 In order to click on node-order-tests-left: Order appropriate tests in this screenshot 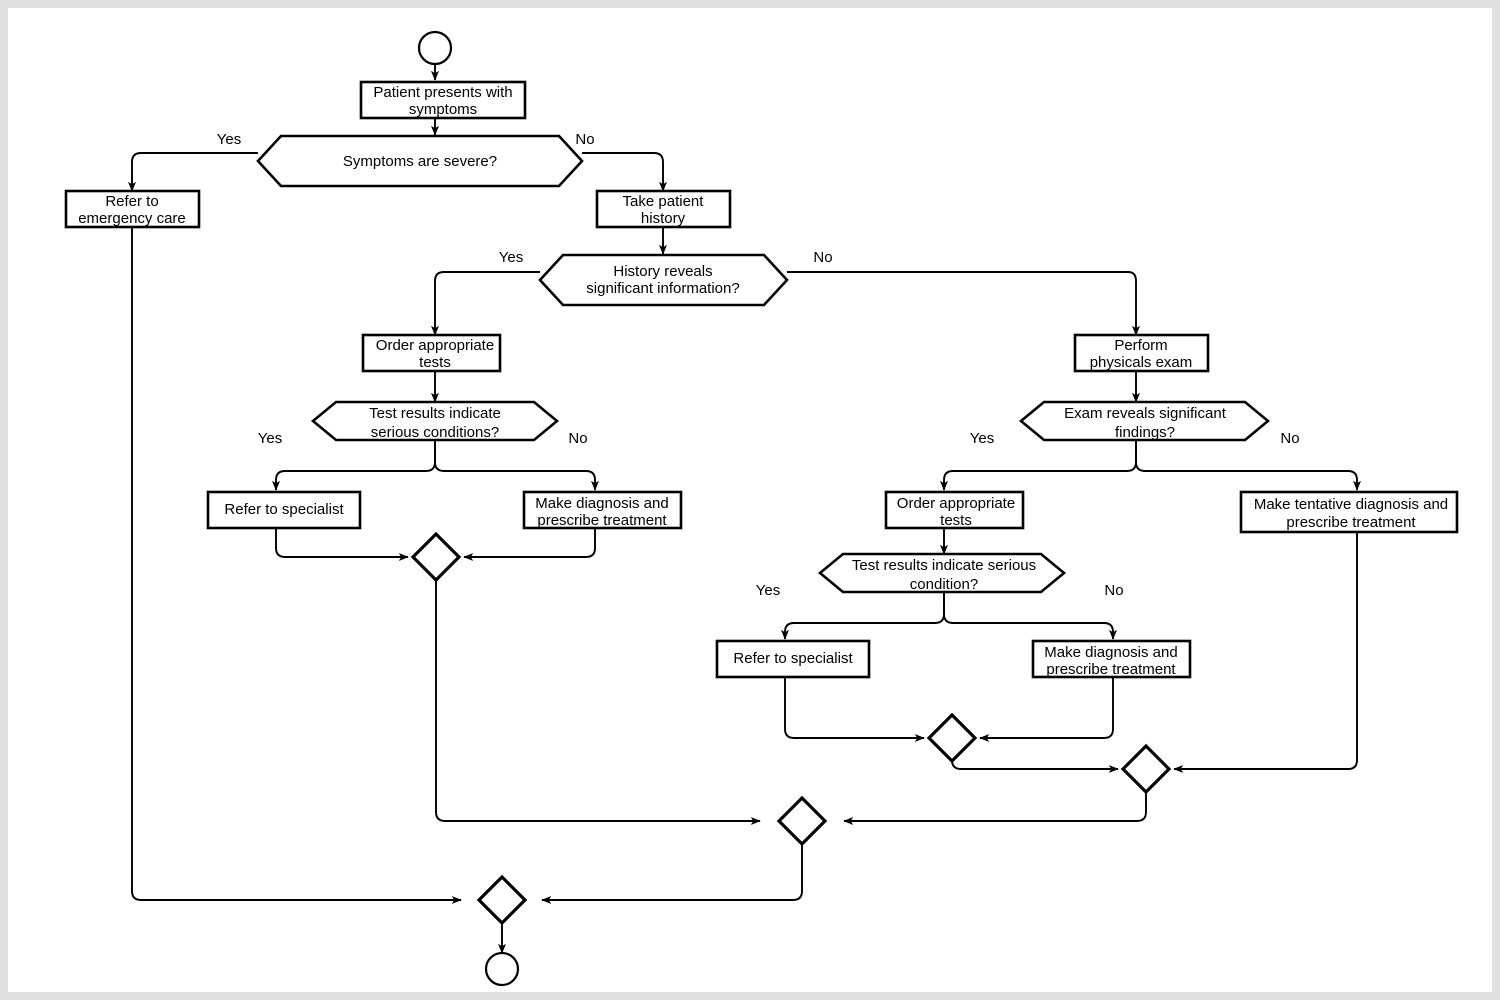, I will do `click(431, 353)`.